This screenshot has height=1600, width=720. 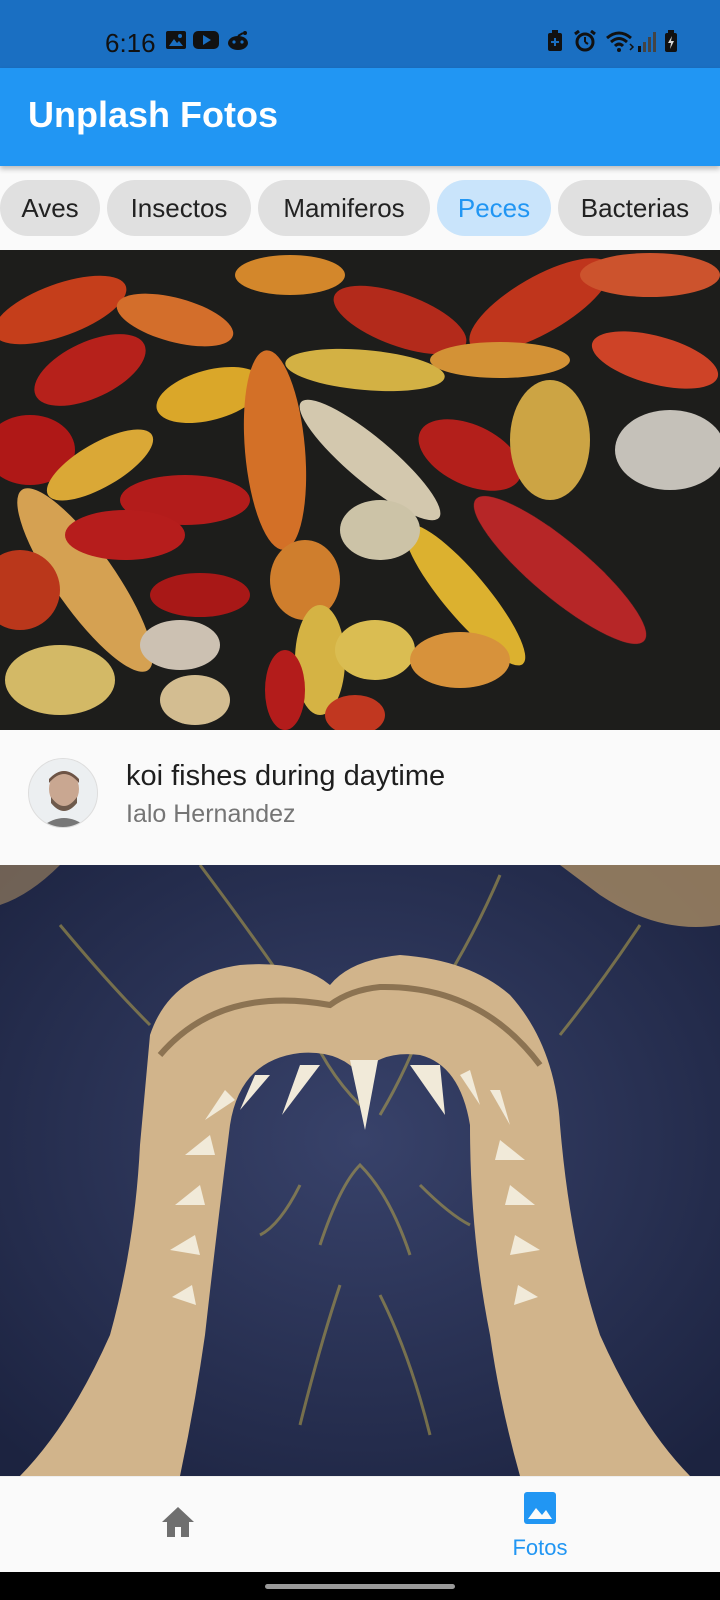 What do you see at coordinates (540, 1508) in the screenshot?
I see `photo-icon` at bounding box center [540, 1508].